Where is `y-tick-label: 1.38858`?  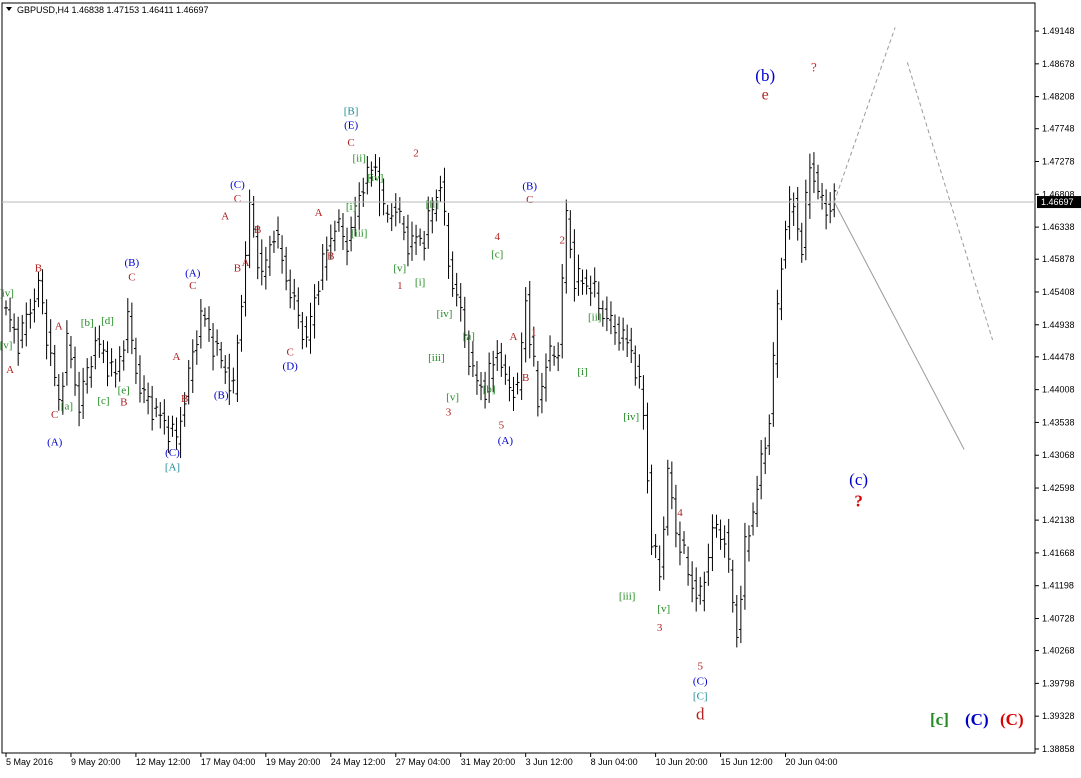
y-tick-label: 1.38858 is located at coordinates (1058, 749).